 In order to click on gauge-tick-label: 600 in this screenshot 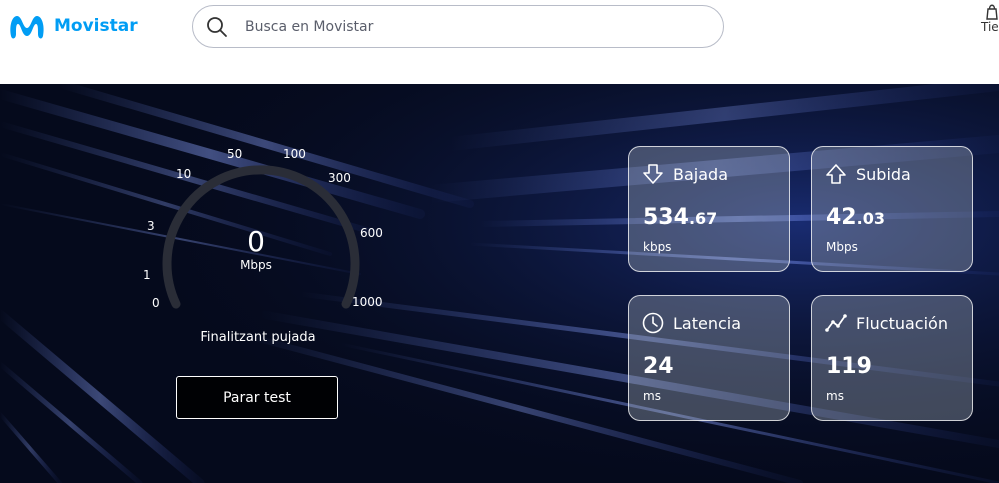, I will do `click(371, 233)`.